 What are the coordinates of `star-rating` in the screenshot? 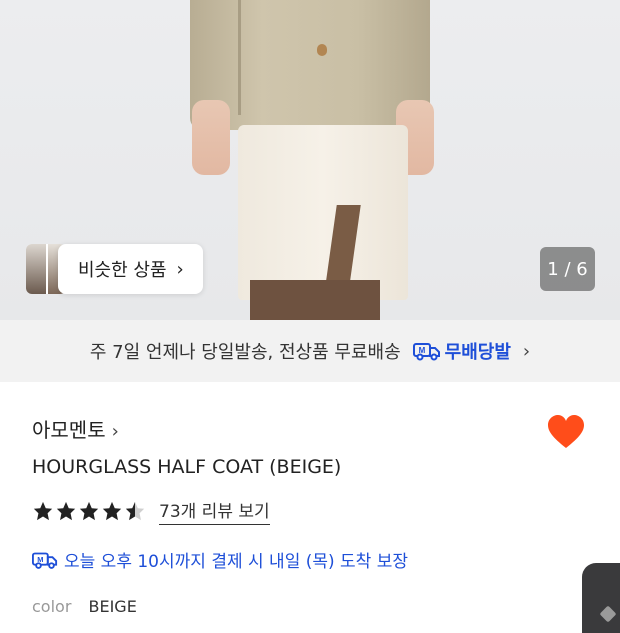 It's located at (89, 511).